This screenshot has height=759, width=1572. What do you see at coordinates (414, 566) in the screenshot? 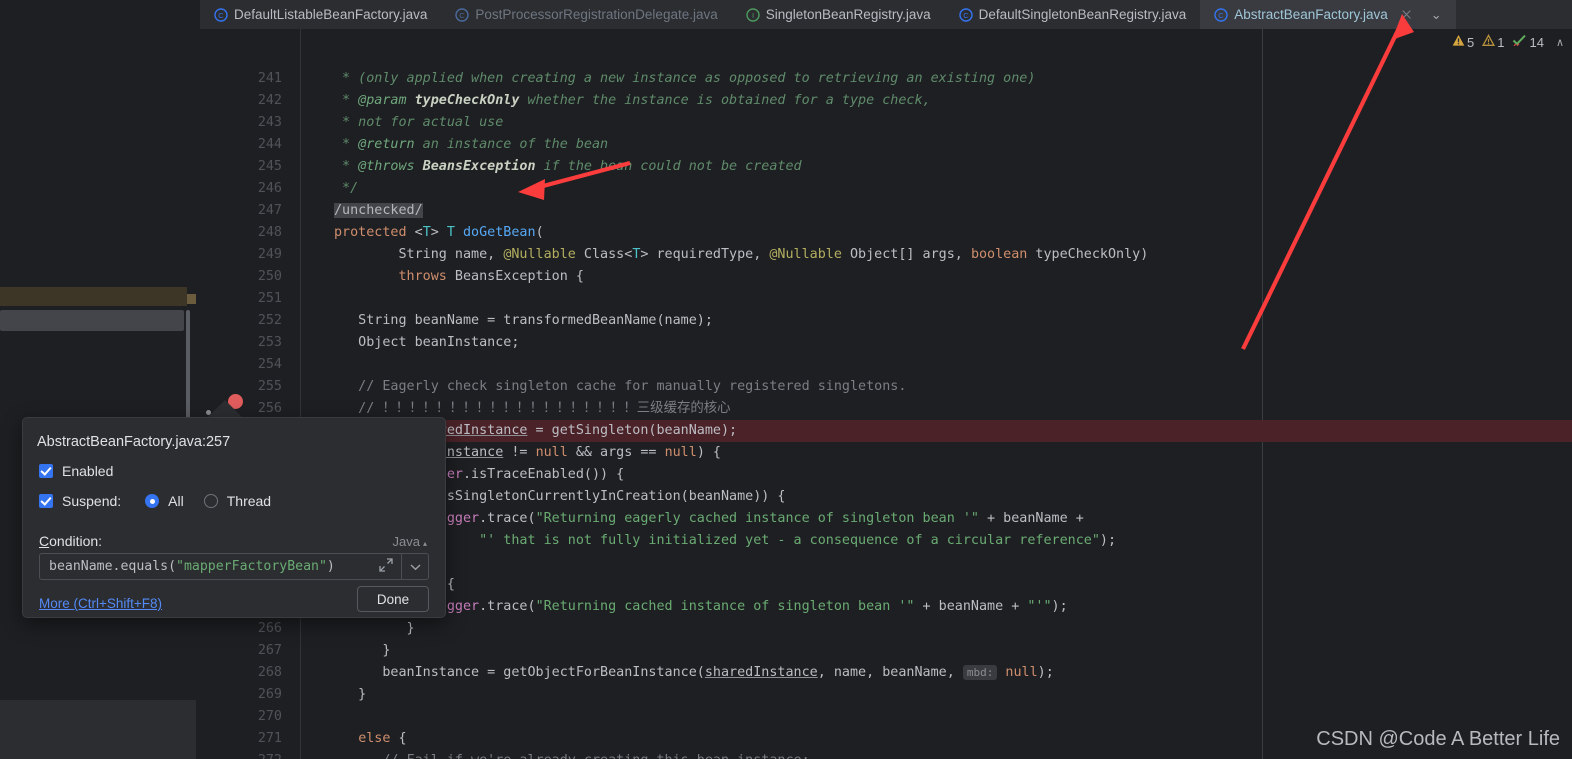
I see `condition-history-dropdown` at bounding box center [414, 566].